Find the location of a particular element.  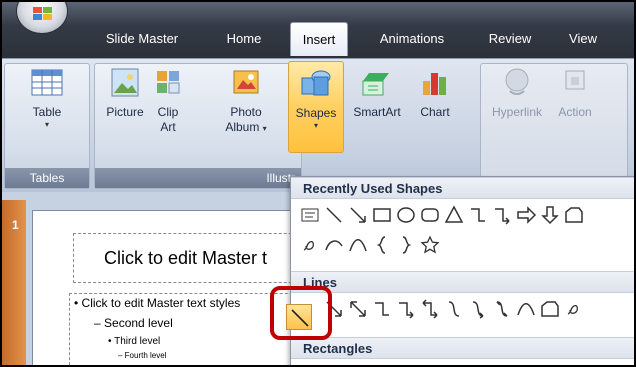

hyperlink-icon is located at coordinates (517, 83).